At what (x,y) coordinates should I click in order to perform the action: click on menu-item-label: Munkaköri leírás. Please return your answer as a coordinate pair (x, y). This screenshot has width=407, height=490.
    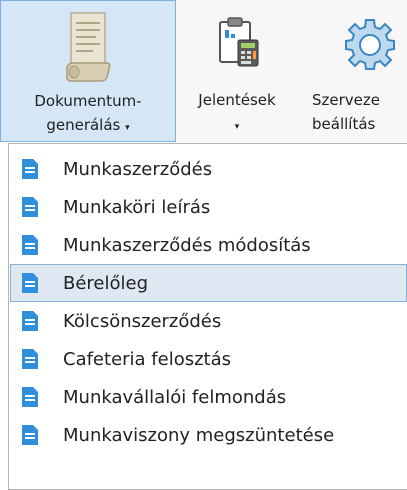
    Looking at the image, I should click on (137, 207).